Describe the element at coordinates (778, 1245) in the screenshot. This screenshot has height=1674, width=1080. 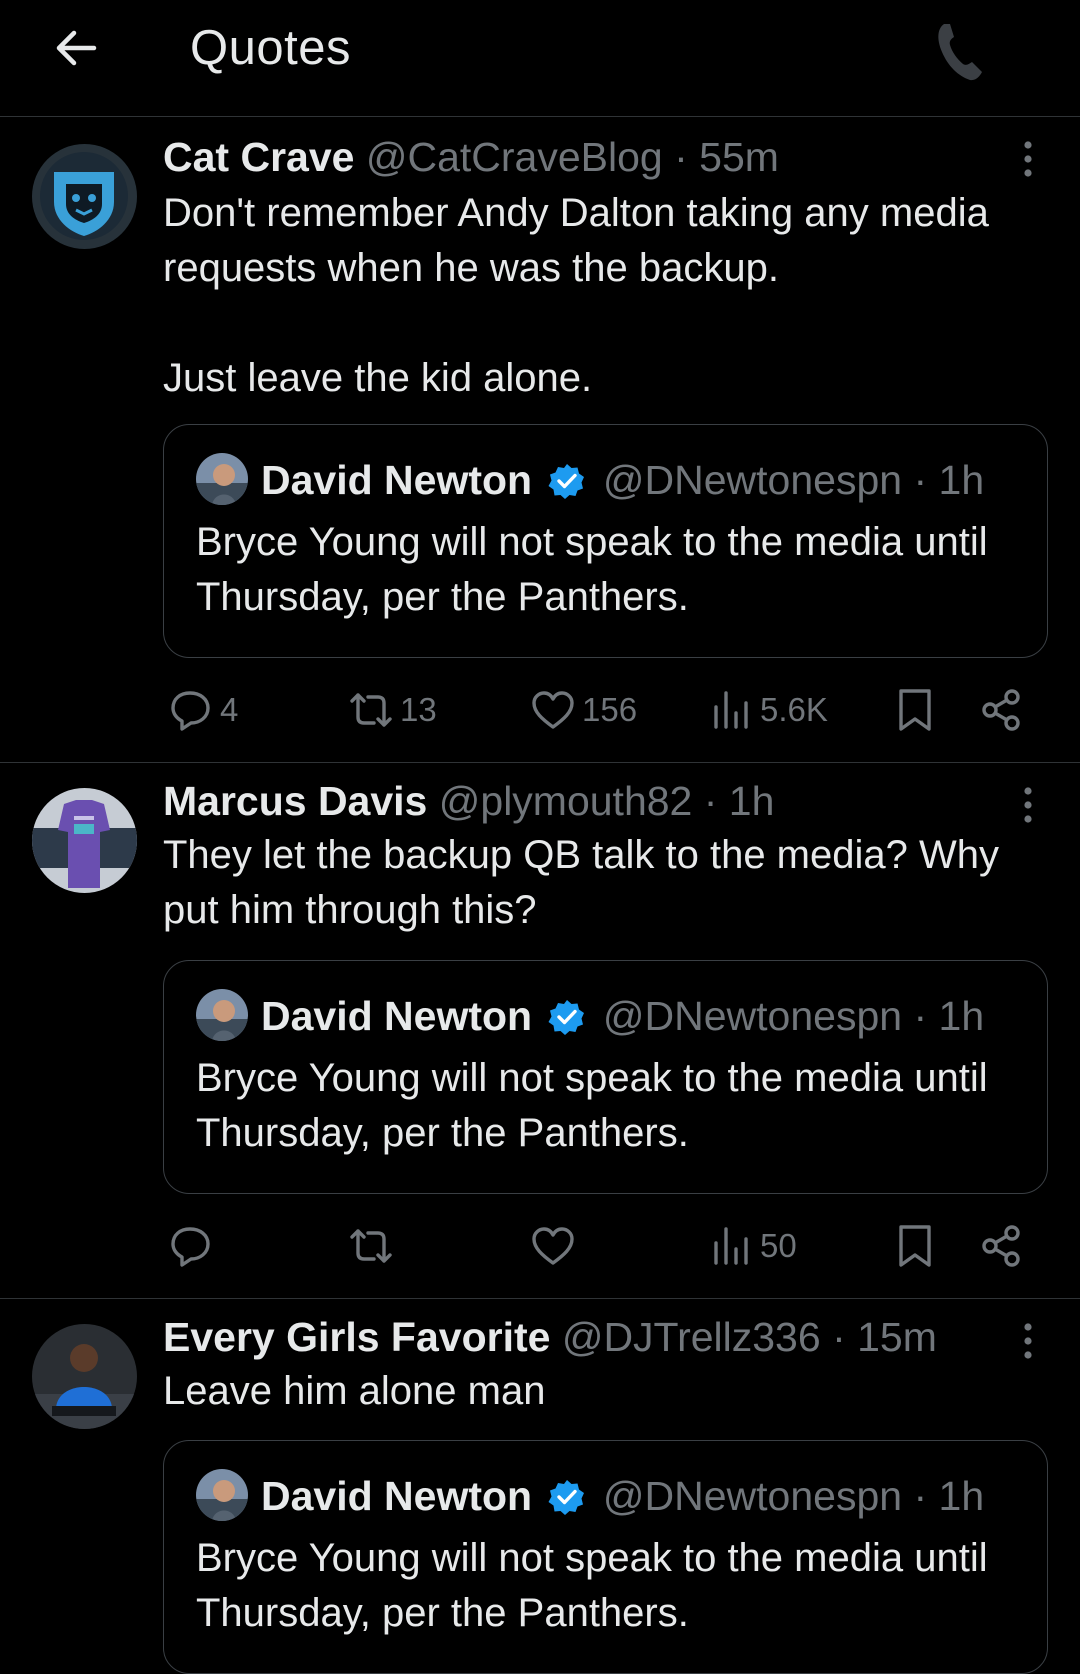
I see `view-count: 50` at that location.